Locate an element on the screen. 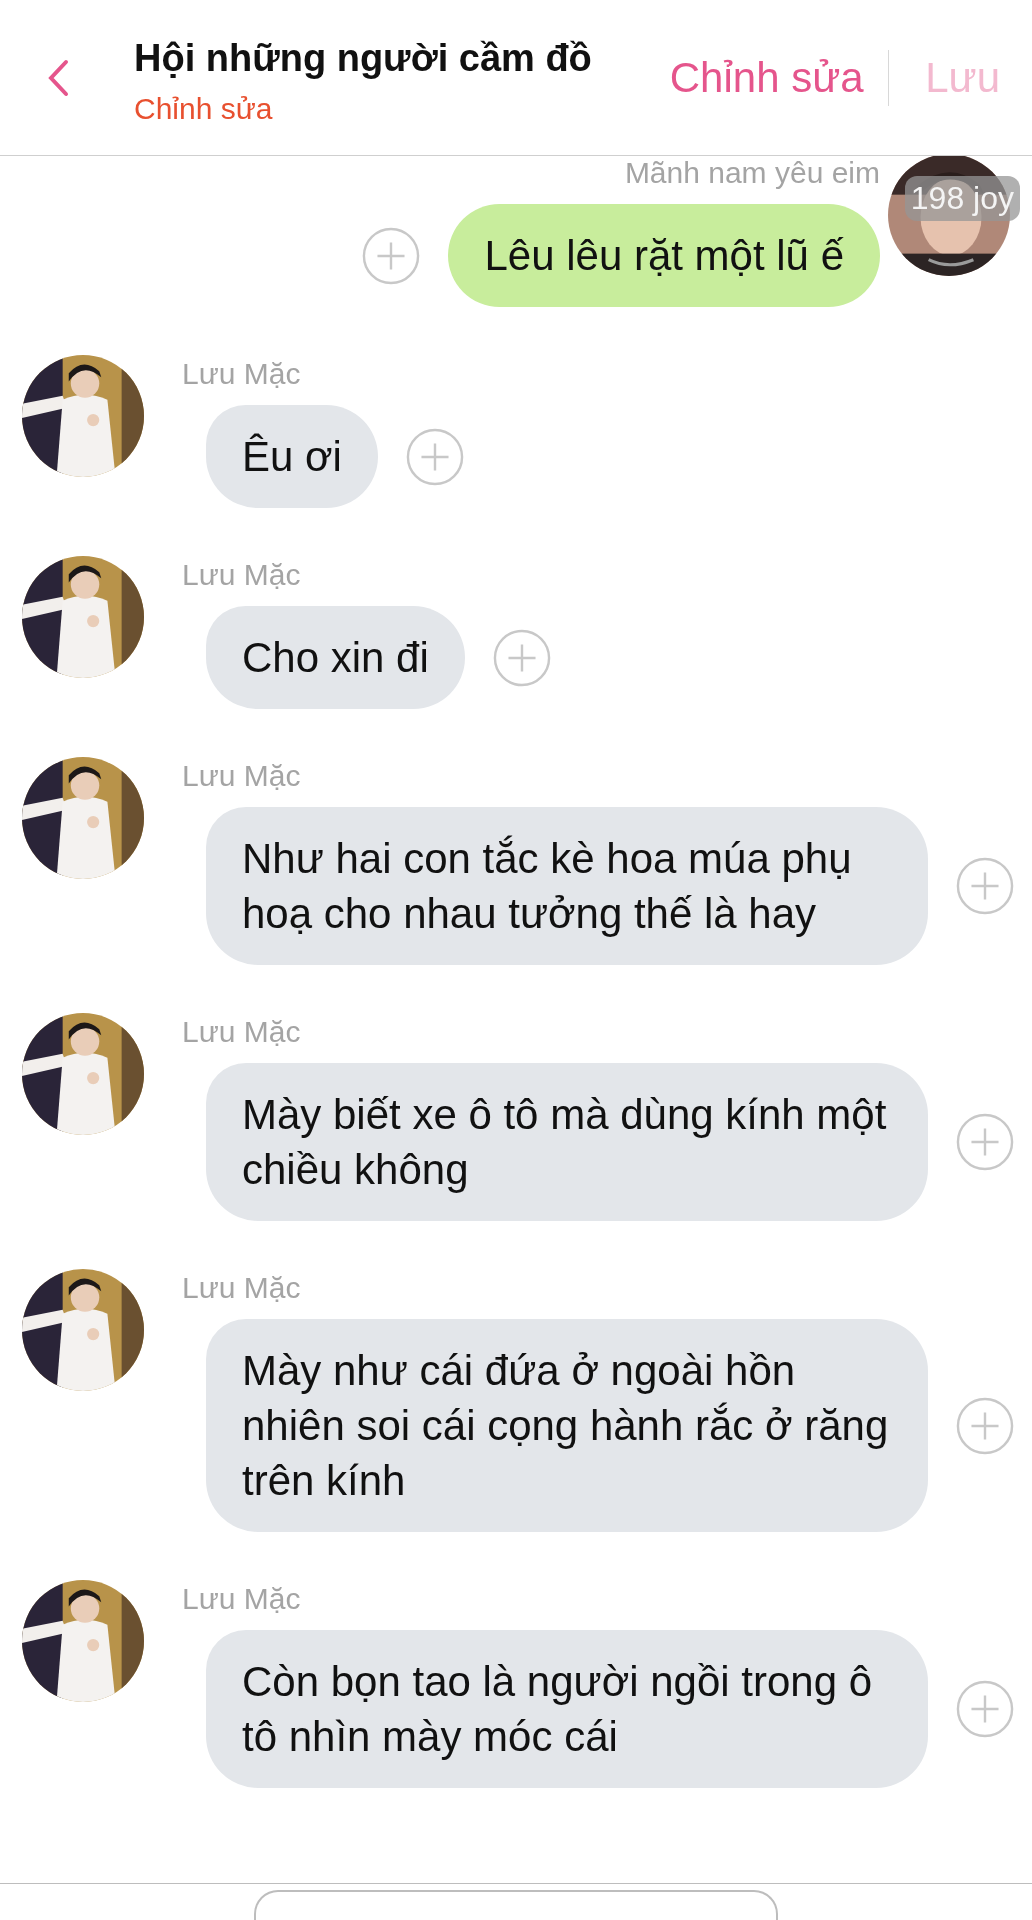 The width and height of the screenshot is (1032, 1920). edit-button: Chỉnh sửa is located at coordinates (766, 77).